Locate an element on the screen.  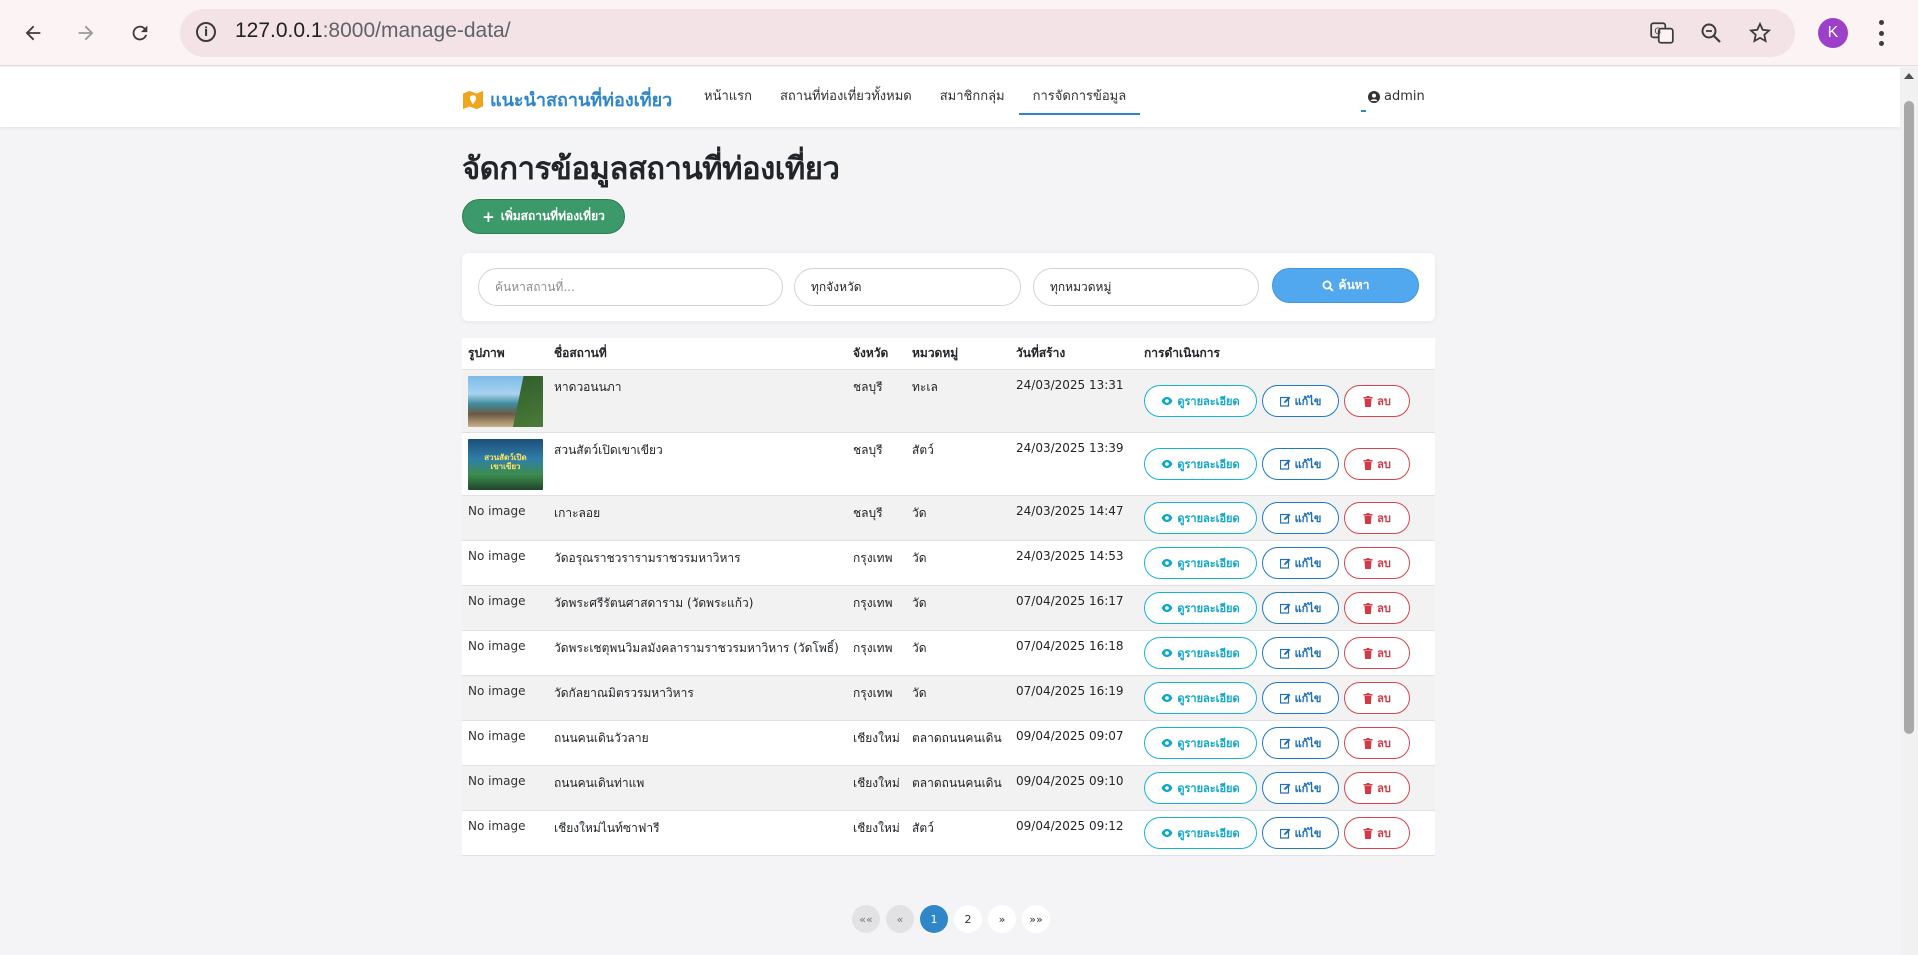
scroll-up-arrow-icon is located at coordinates (1909, 76).